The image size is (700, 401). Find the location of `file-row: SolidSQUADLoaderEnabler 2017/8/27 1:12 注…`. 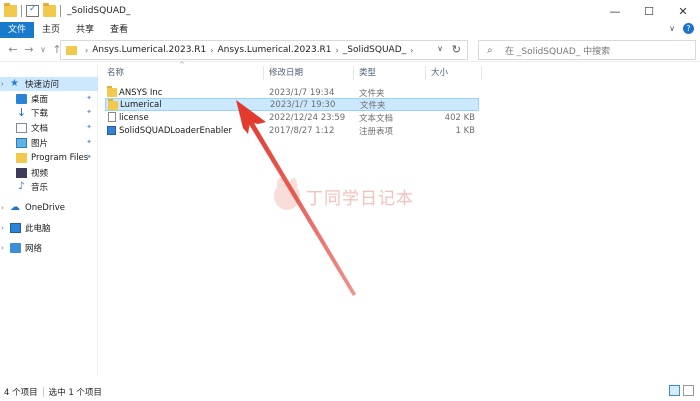

file-row: SolidSQUADLoaderEnabler 2017/8/27 1:12 注… is located at coordinates (292, 130).